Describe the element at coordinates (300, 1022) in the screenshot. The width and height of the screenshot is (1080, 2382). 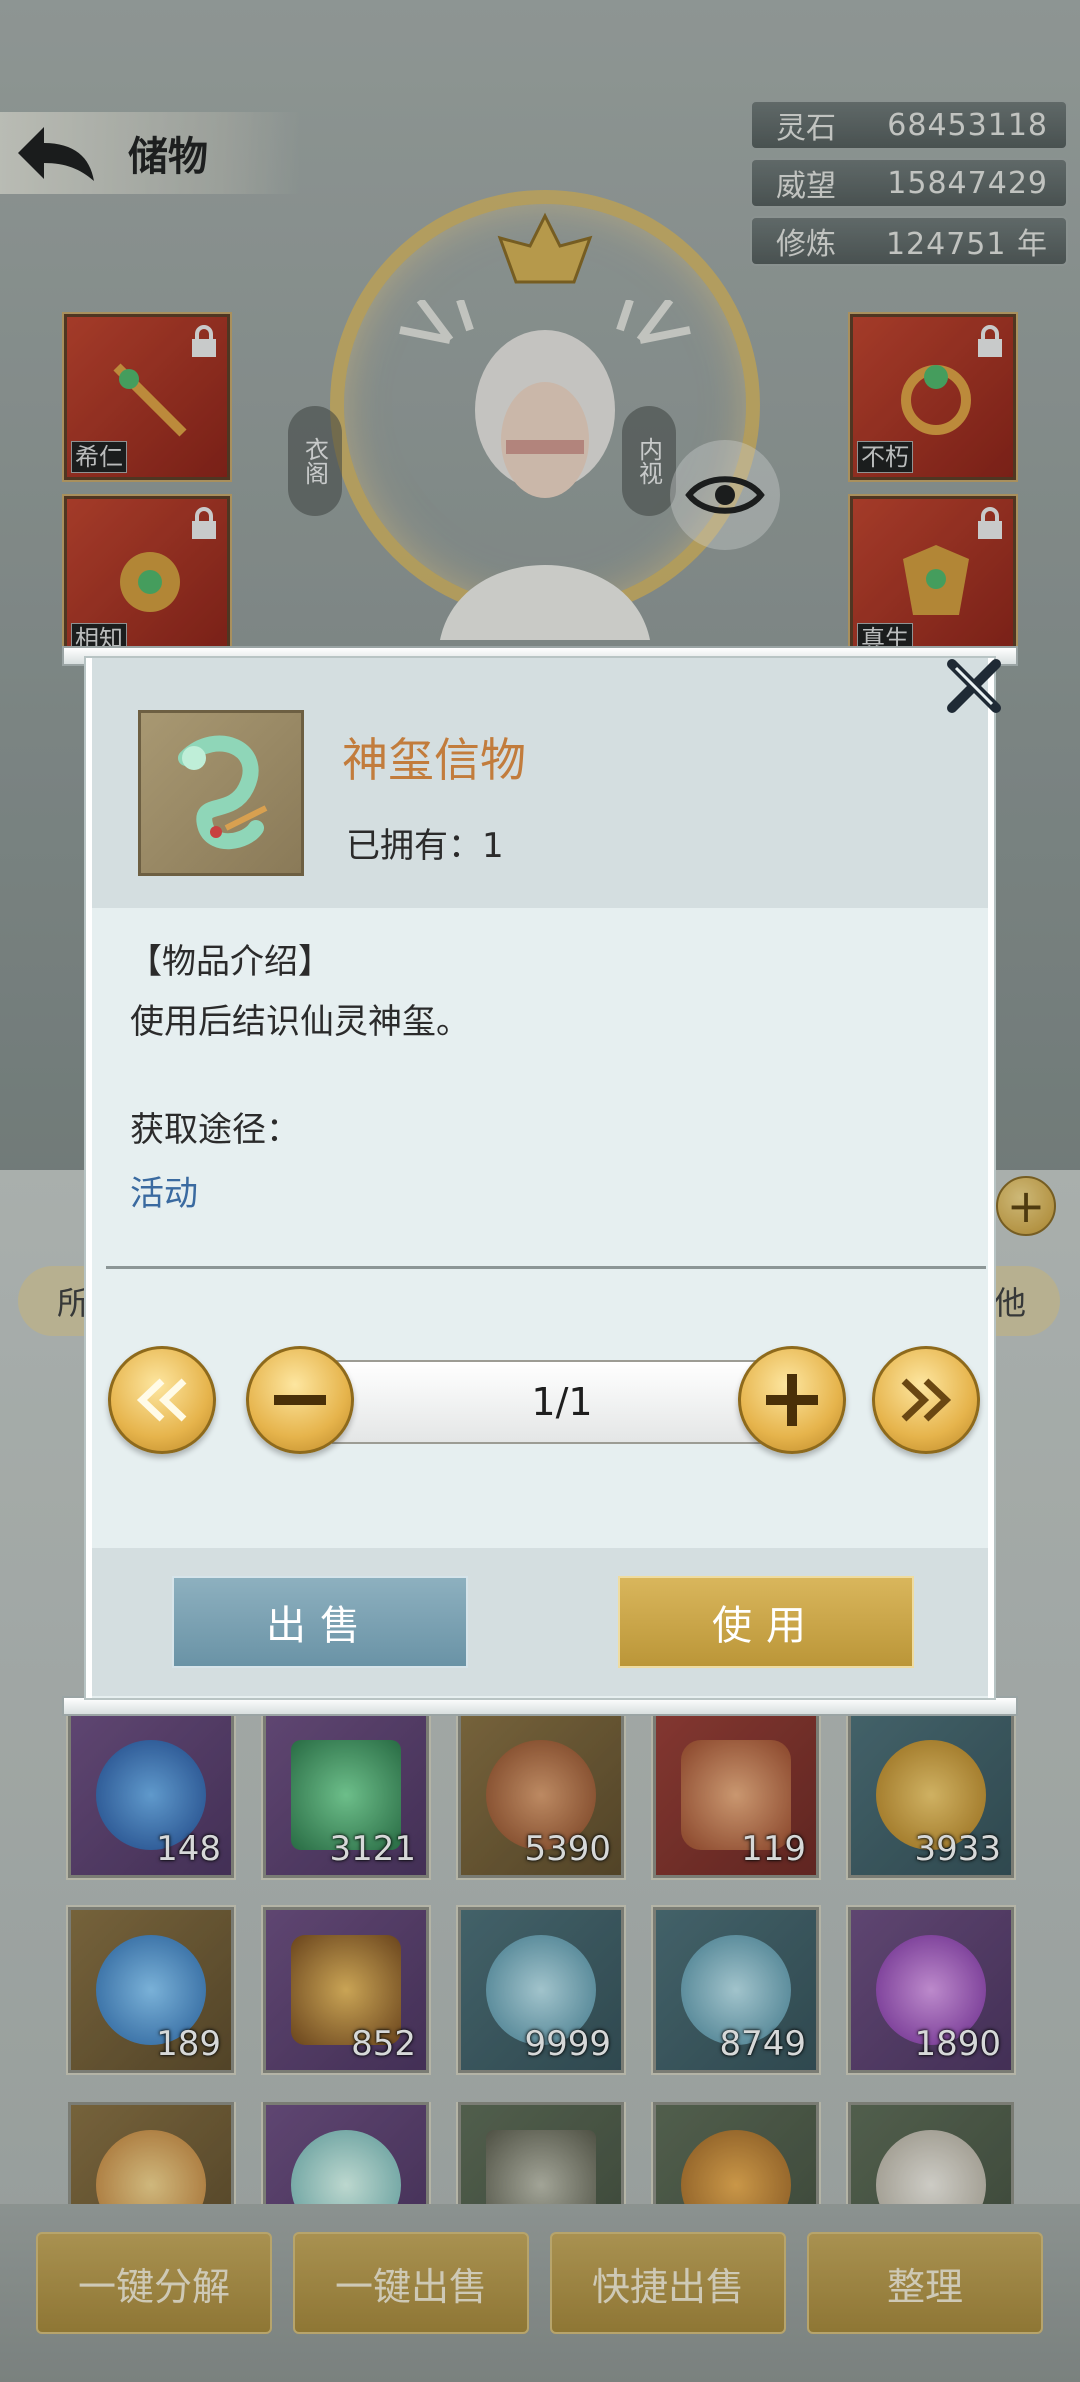
I see `description-text: 使用后结识仙灵神玺。` at that location.